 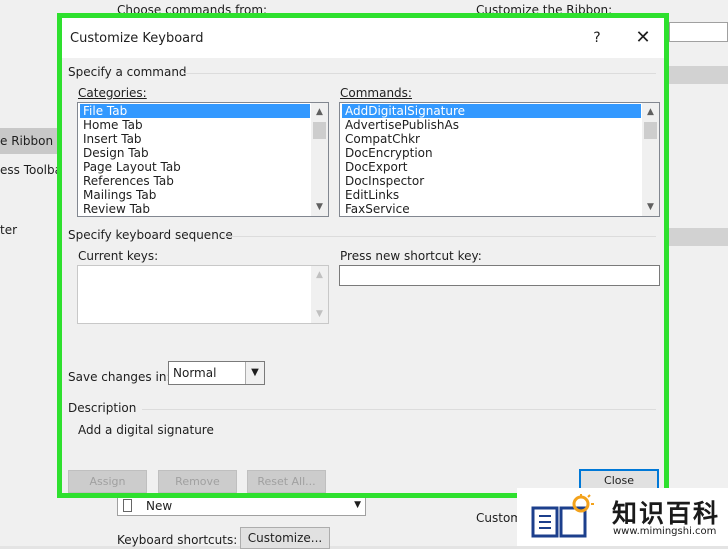 What do you see at coordinates (195, 195) in the screenshot?
I see `category-item: Mailings Tab` at bounding box center [195, 195].